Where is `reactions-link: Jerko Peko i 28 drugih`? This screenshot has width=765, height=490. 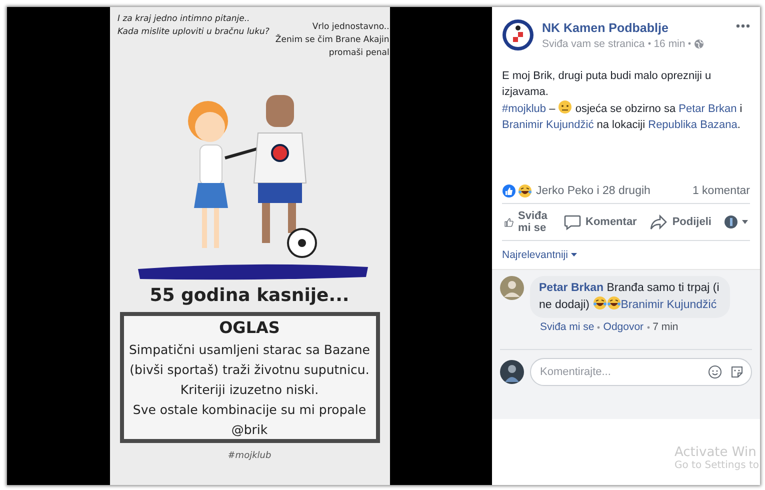 reactions-link: Jerko Peko i 28 drugih is located at coordinates (593, 191).